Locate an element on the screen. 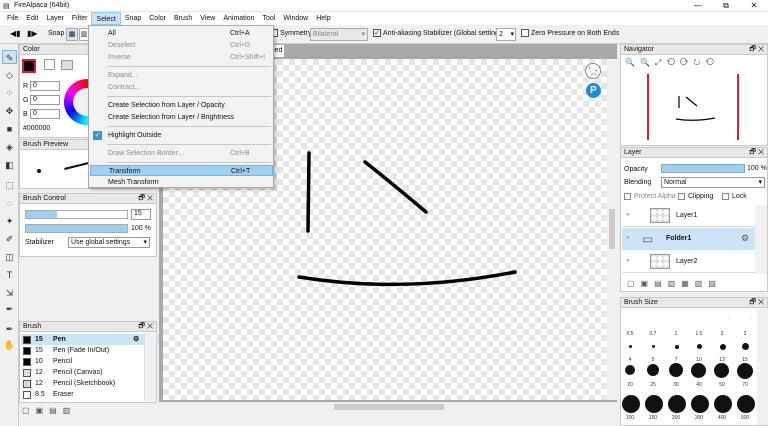 The image size is (768, 426). brush-size-label: 5 is located at coordinates (653, 360).